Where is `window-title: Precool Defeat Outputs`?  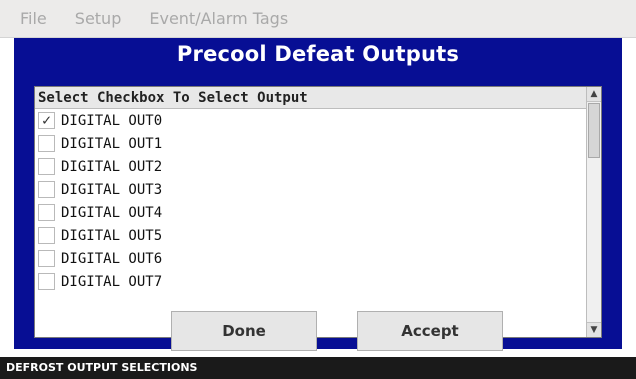
window-title: Precool Defeat Outputs is located at coordinates (318, 54).